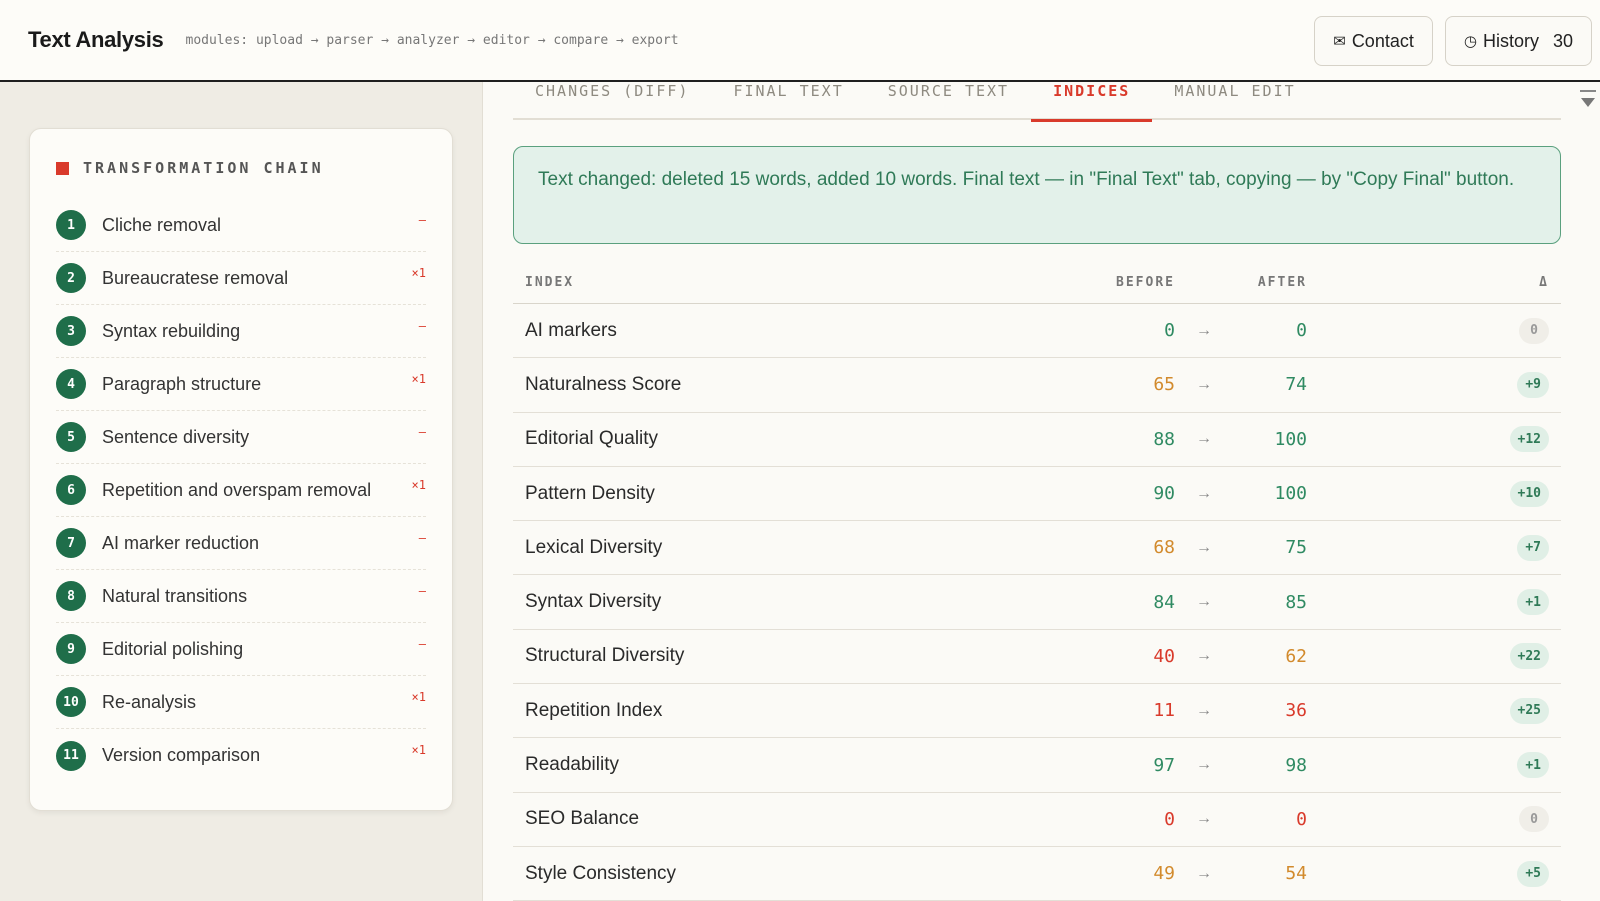  I want to click on table-row: SEO Balance 0 → 0 0, so click(1037, 820).